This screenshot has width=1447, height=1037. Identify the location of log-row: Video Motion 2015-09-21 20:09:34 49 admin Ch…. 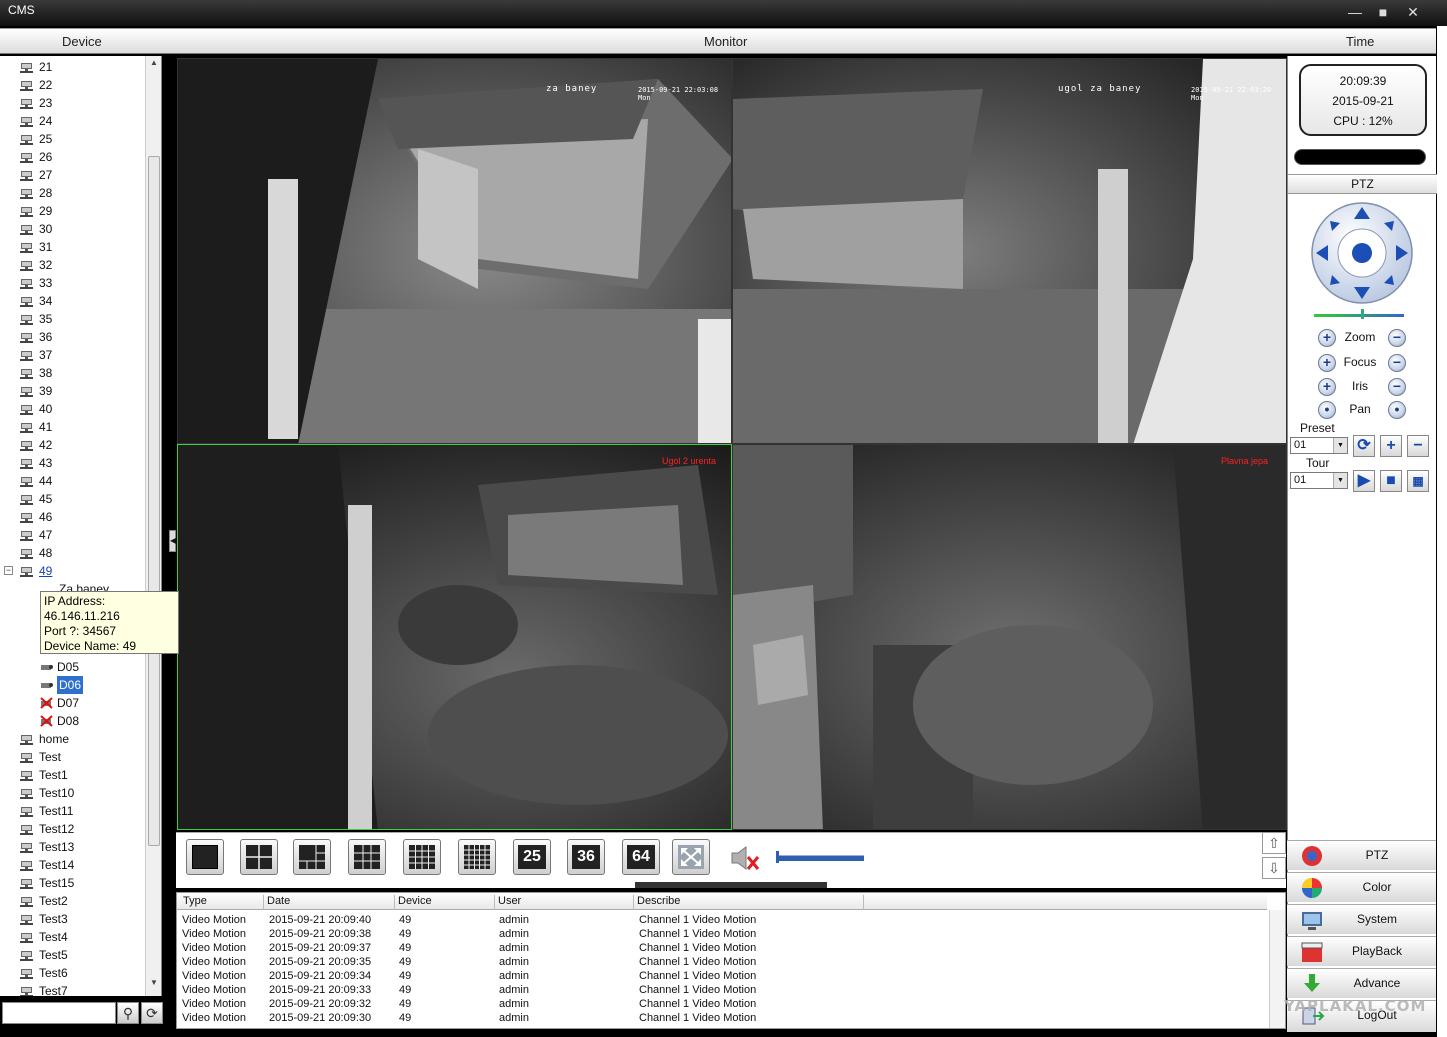
(722, 976).